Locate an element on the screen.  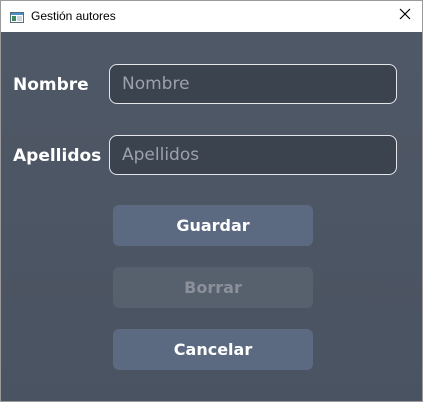
close-button is located at coordinates (405, 16).